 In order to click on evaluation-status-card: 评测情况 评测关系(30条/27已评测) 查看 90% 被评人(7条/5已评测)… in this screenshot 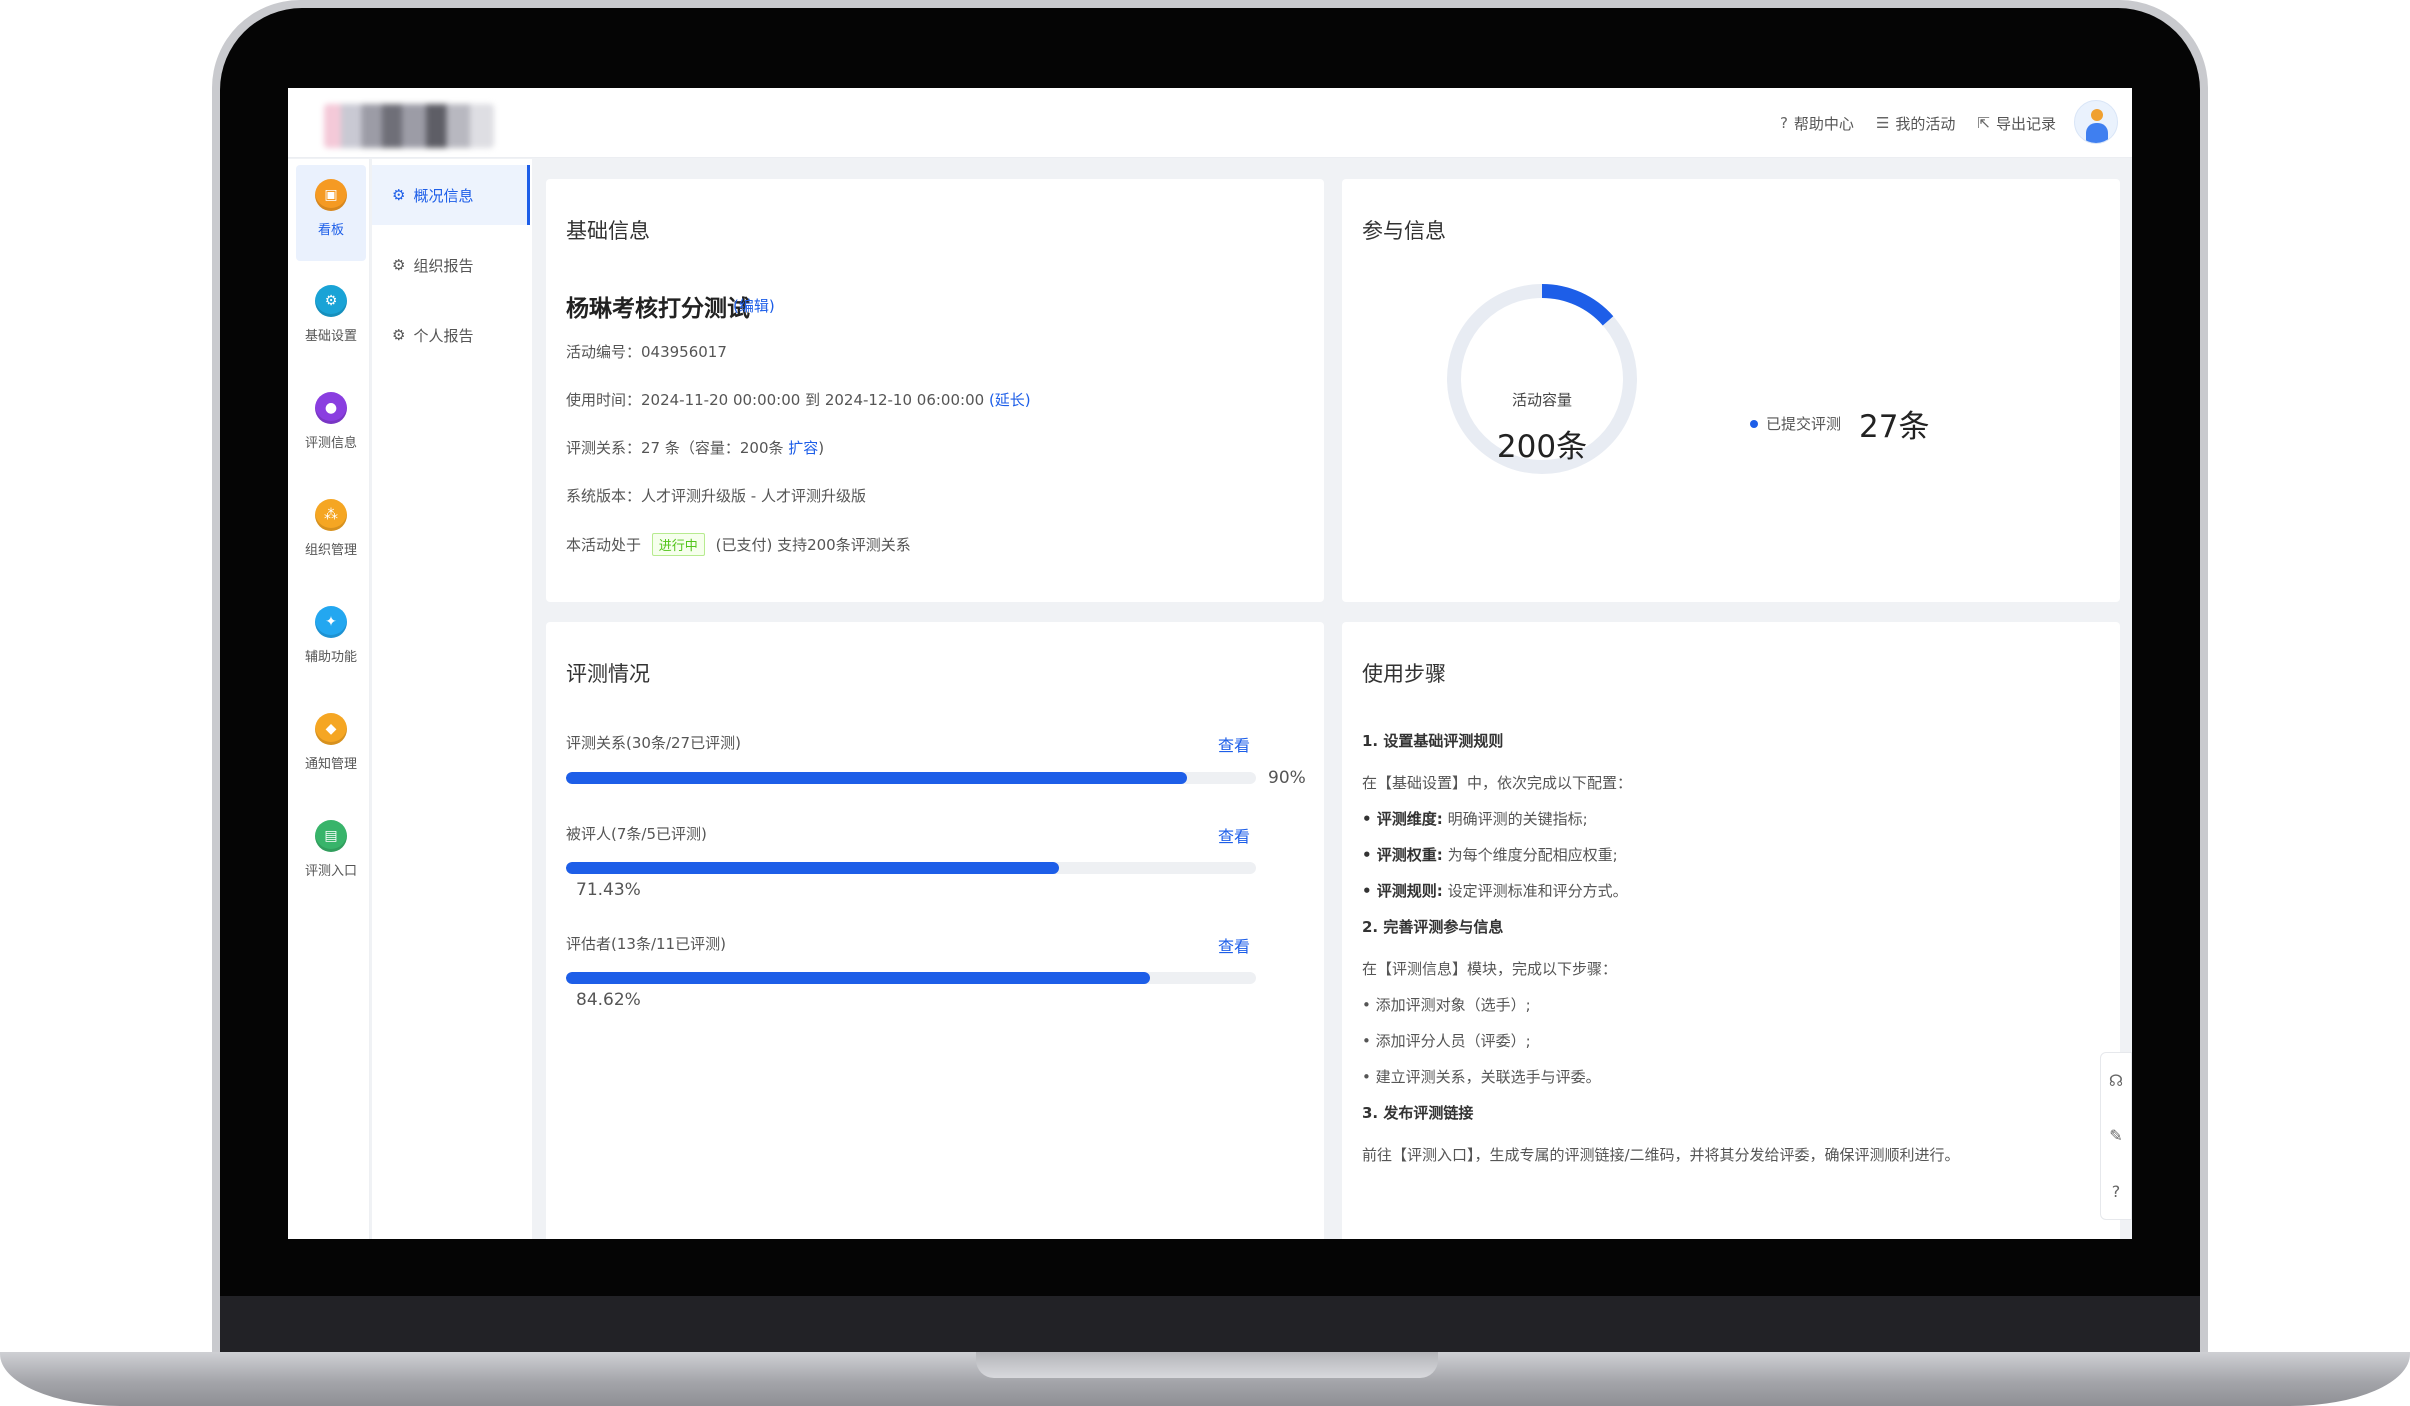, I will do `click(935, 930)`.